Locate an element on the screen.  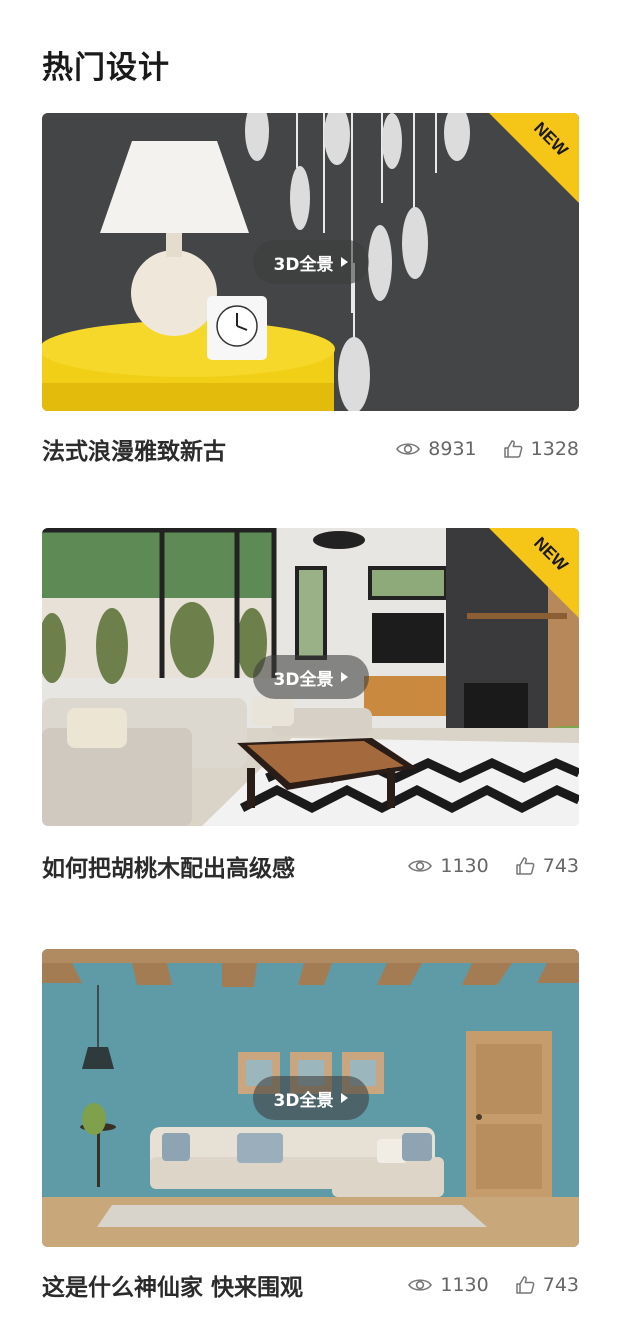
card-title: 这是什么神仙家 快来围观 is located at coordinates (225, 1285).